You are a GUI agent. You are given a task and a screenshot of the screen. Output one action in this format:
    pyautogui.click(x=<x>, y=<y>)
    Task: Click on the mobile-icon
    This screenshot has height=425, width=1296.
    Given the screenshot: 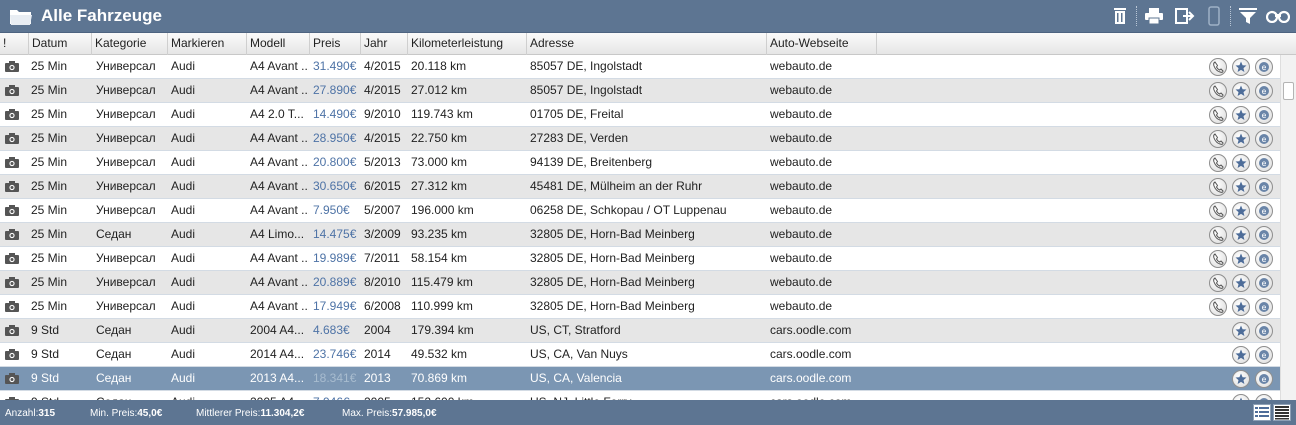 What is the action you would take?
    pyautogui.click(x=1214, y=16)
    